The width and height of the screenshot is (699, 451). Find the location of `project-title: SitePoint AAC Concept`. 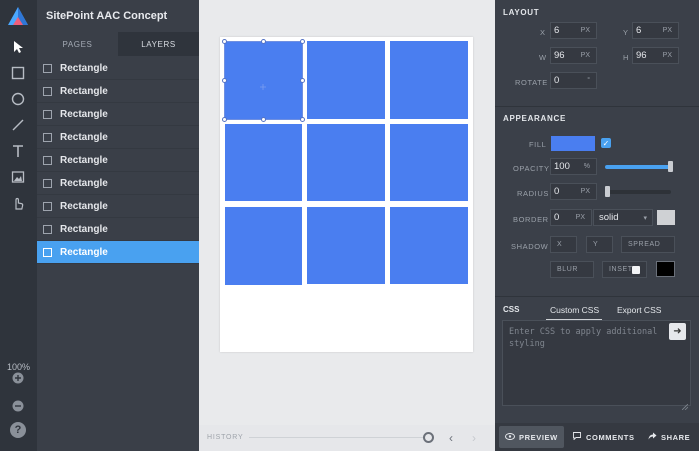

project-title: SitePoint AAC Concept is located at coordinates (107, 16).